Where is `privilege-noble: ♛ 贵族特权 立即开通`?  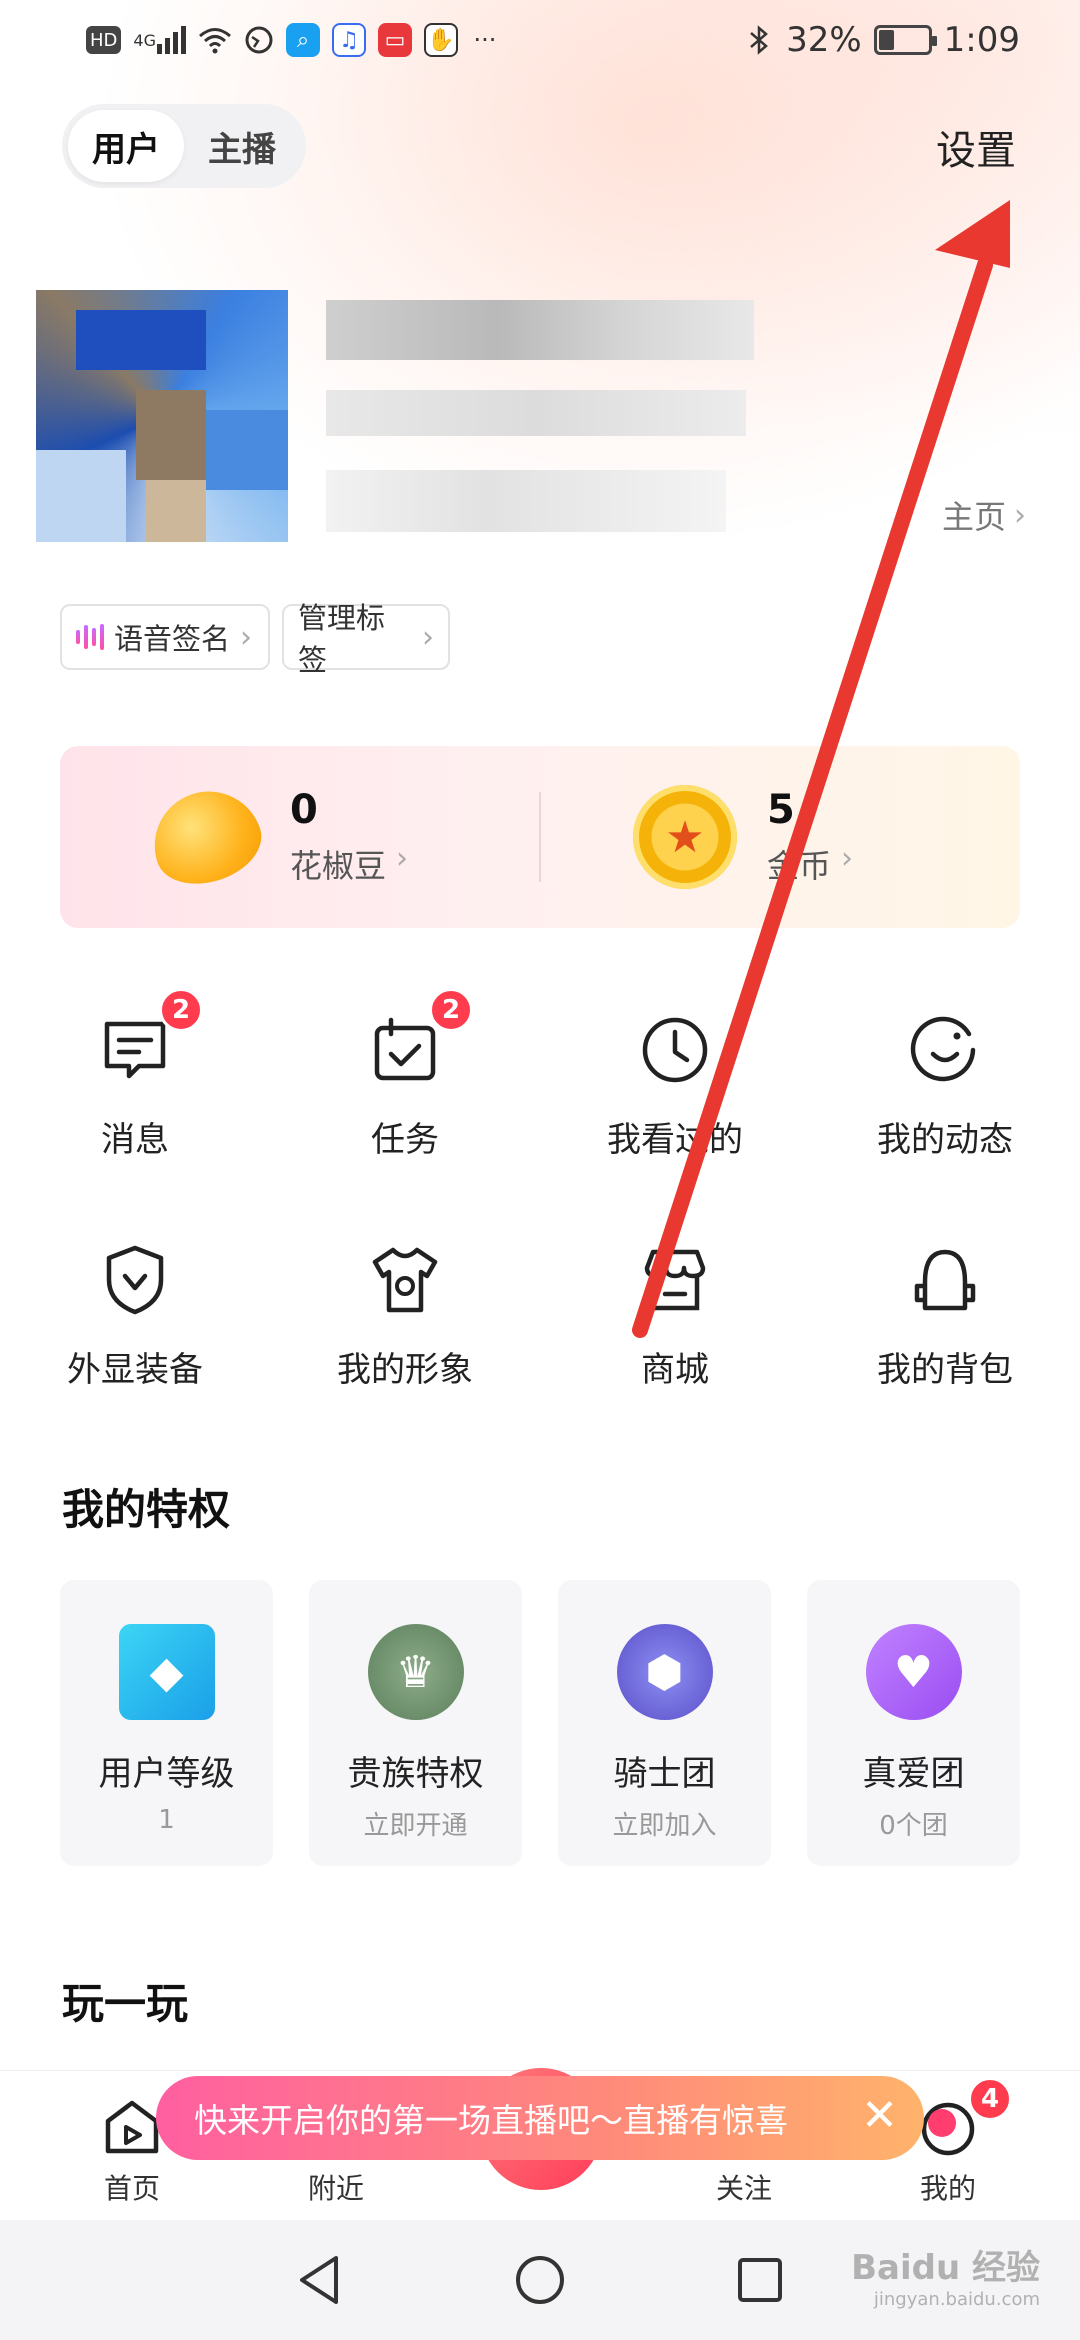
privilege-noble: ♛ 贵族特权 立即开通 is located at coordinates (415, 1723).